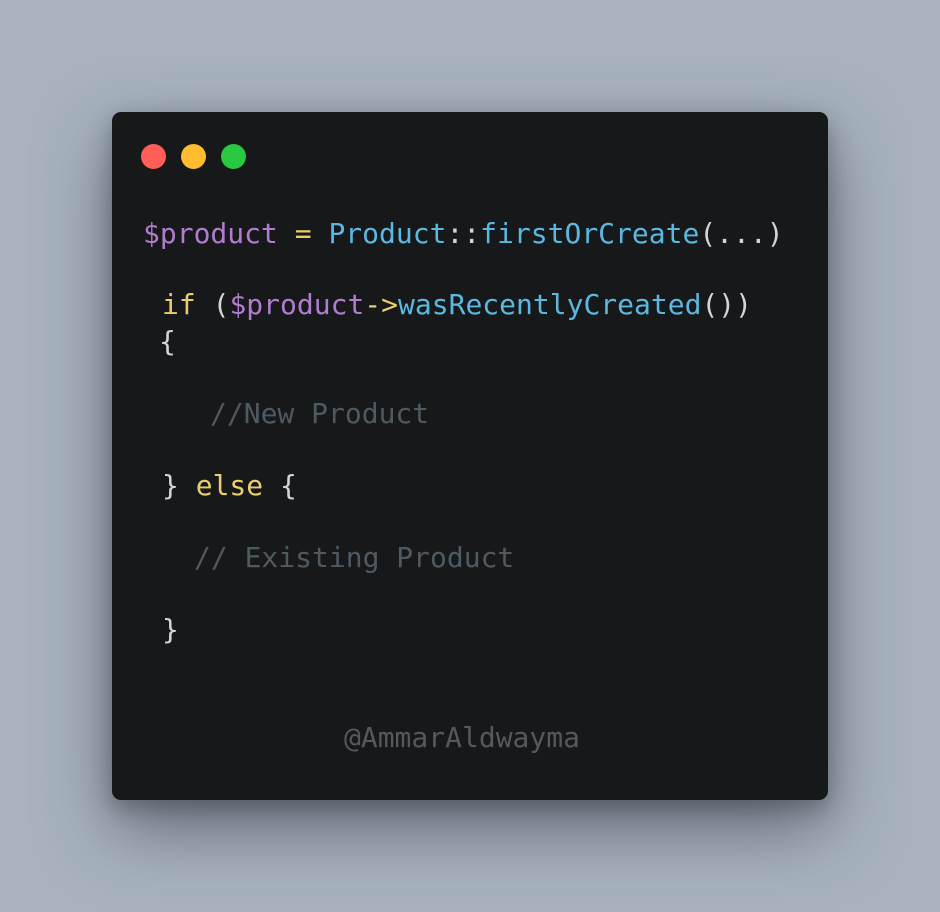 The image size is (940, 912). I want to click on code-line-5: } else {, so click(229, 486).